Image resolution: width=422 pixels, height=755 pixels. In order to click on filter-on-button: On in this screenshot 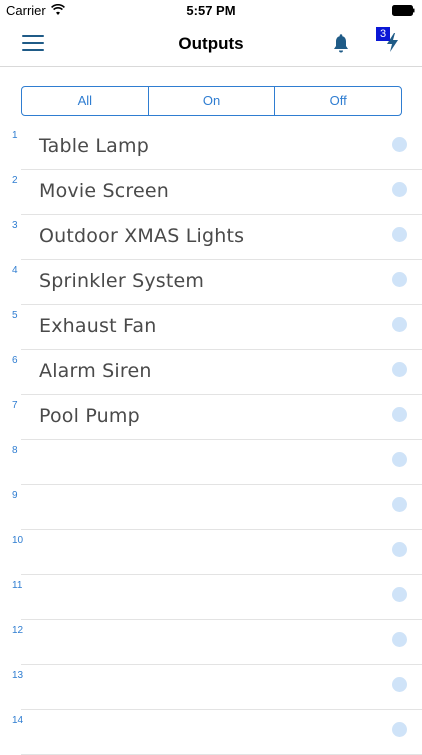, I will do `click(211, 101)`.